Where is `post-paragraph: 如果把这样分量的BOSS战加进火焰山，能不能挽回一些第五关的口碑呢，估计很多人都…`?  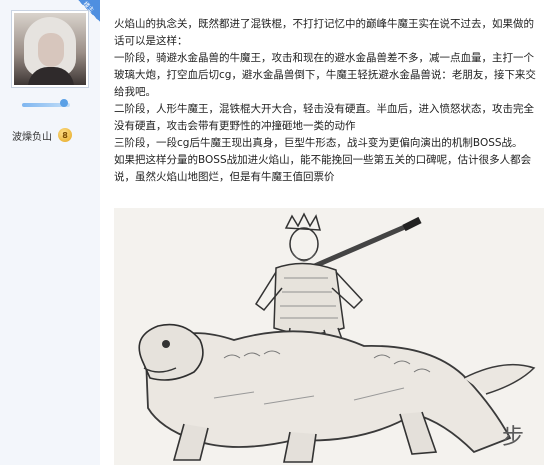
post-paragraph: 如果把这样分量的BOSS战加进火焰山，能不能挽回一些第五关的口碑呢，估计很多人都… is located at coordinates (323, 168).